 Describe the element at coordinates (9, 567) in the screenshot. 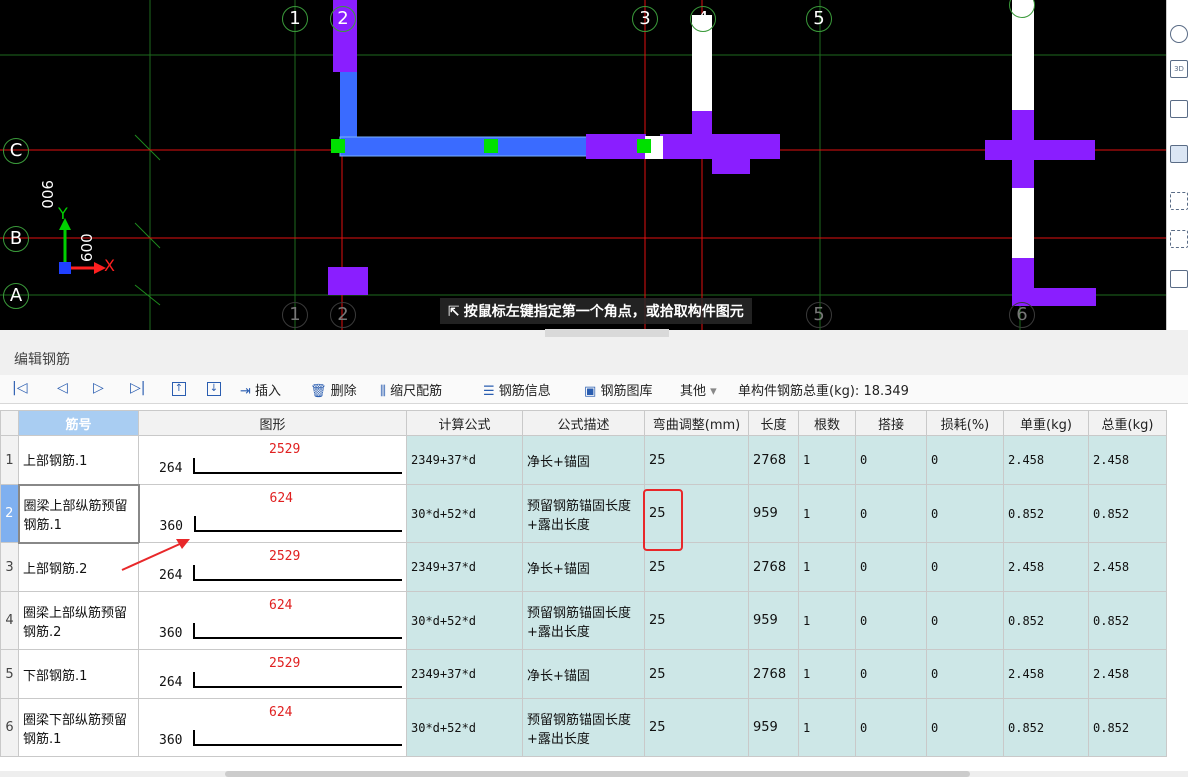

I see `row-number: 3` at that location.